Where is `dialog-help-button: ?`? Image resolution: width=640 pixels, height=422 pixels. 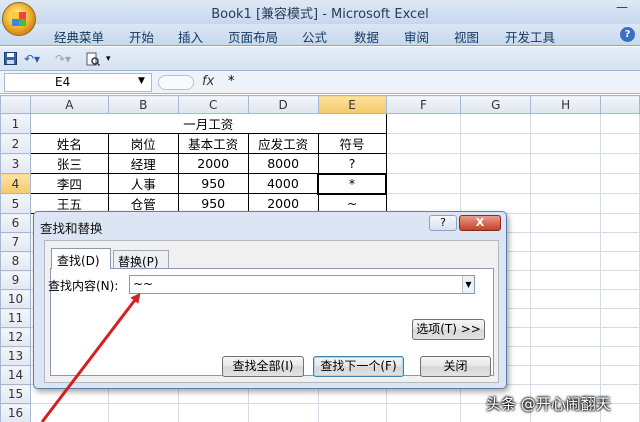 dialog-help-button: ? is located at coordinates (443, 223).